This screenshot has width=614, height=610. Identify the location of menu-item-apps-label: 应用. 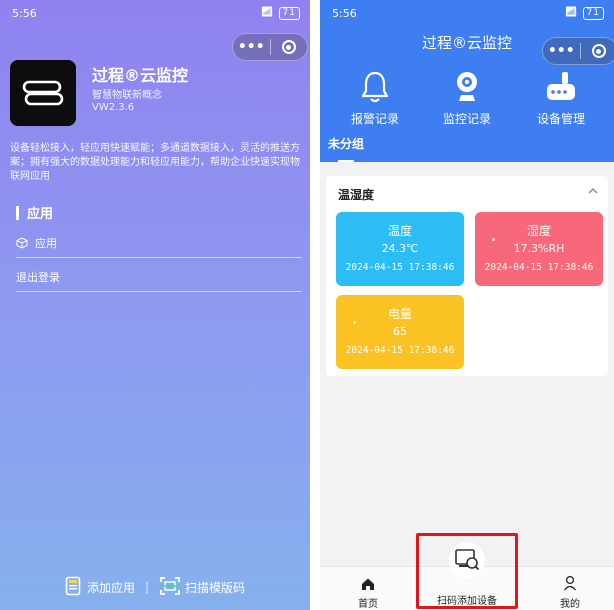
(46, 243).